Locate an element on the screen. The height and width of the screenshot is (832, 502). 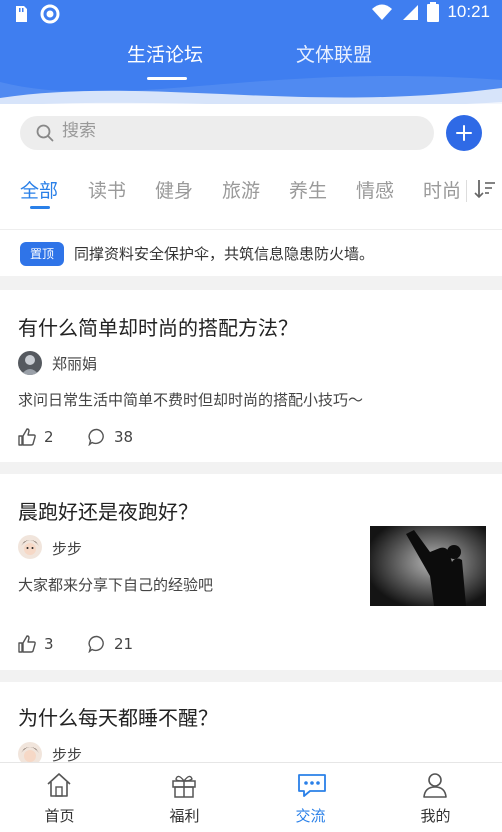
category-reading: 读书 is located at coordinates (107, 189).